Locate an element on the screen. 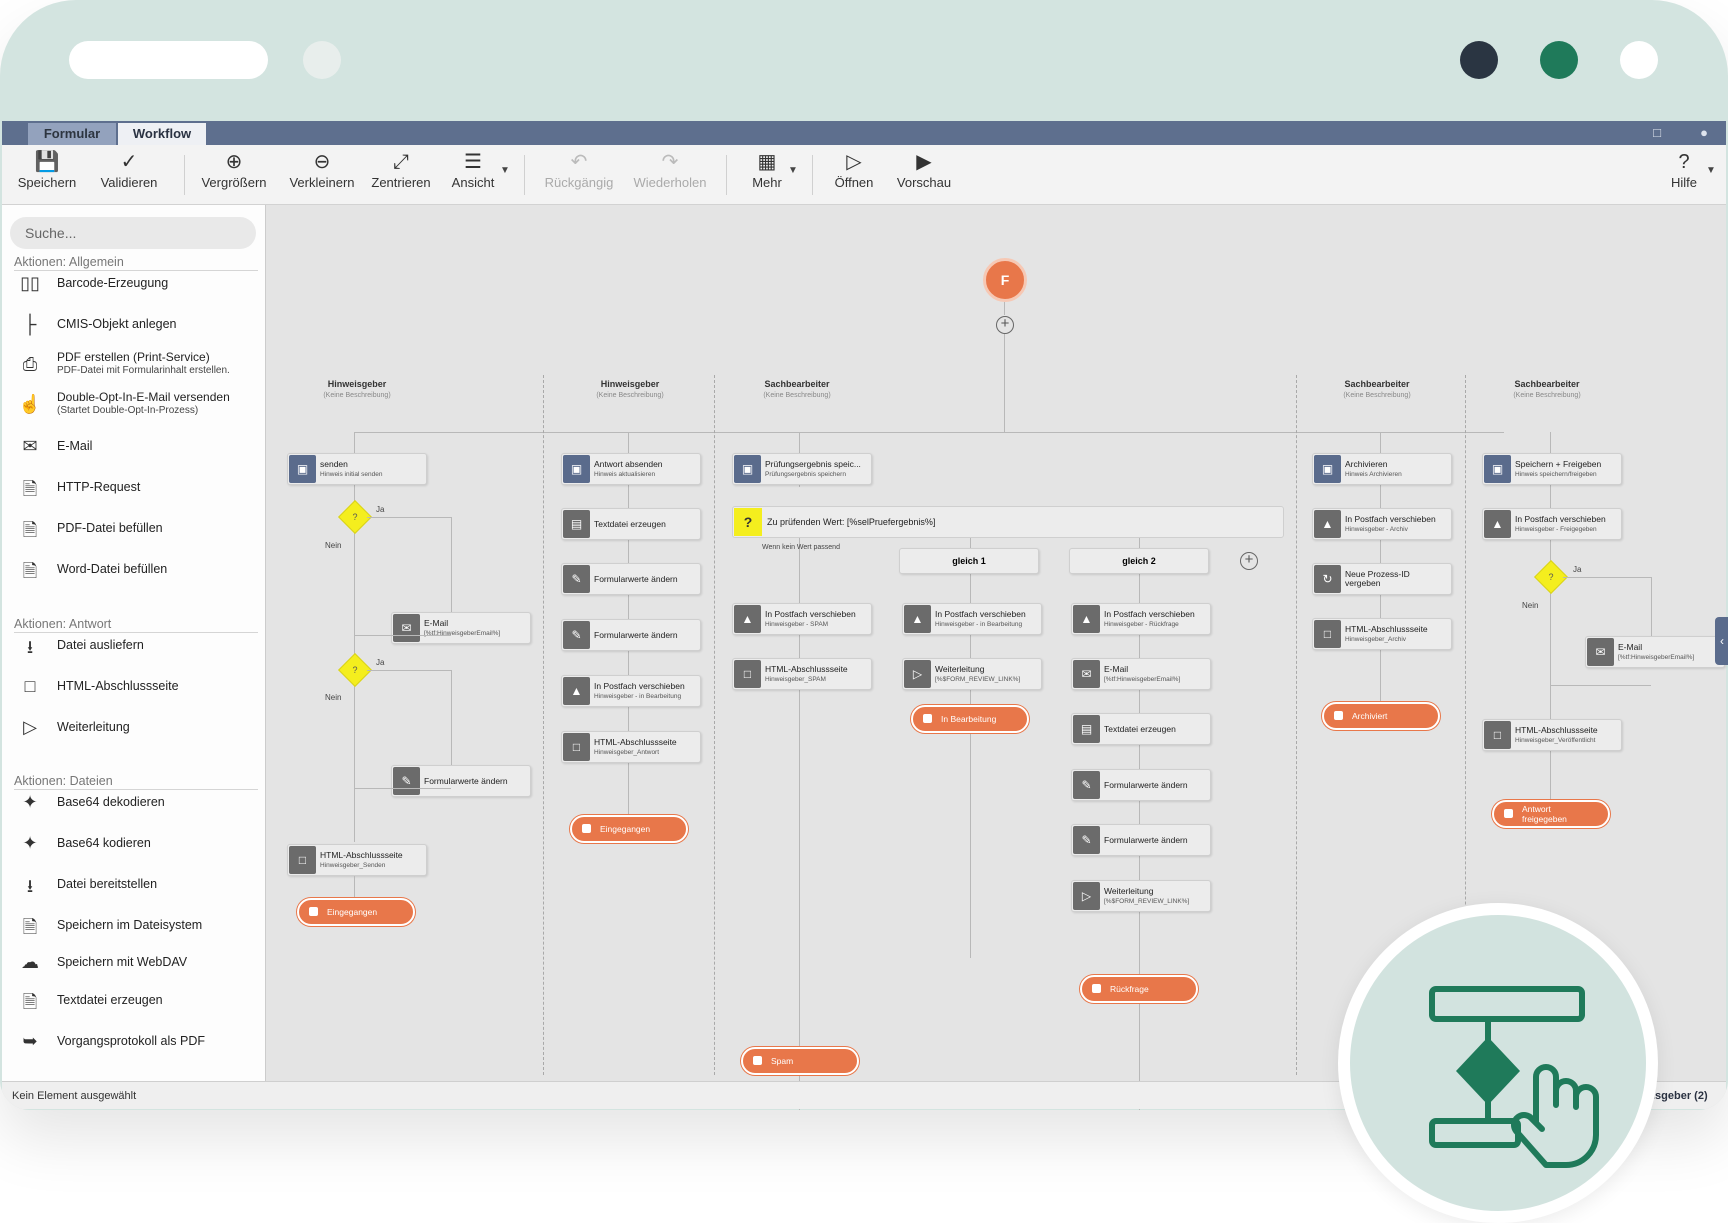 The image size is (1728, 1223). workflow-node: □ HTML-Abschlussseite Hinweisgeber_Antwort is located at coordinates (631, 747).